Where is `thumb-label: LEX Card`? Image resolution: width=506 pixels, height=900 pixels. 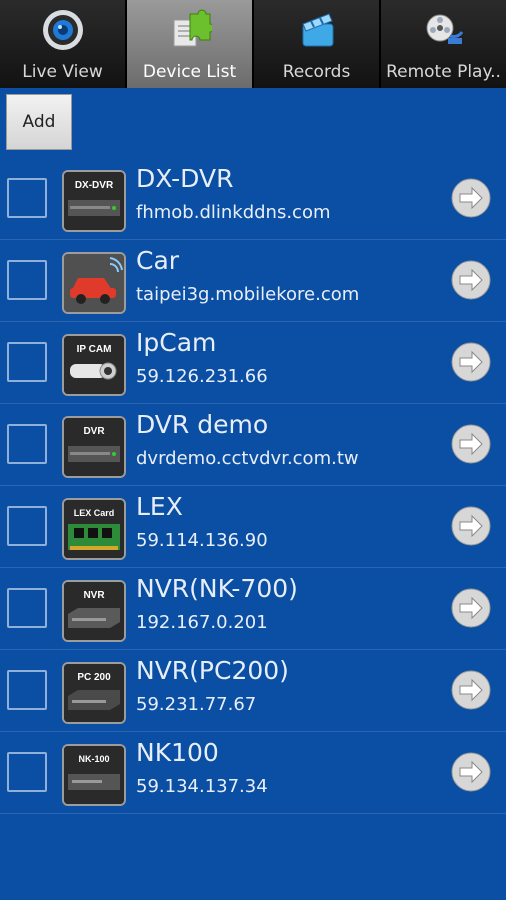
thumb-label: LEX Card is located at coordinates (94, 513).